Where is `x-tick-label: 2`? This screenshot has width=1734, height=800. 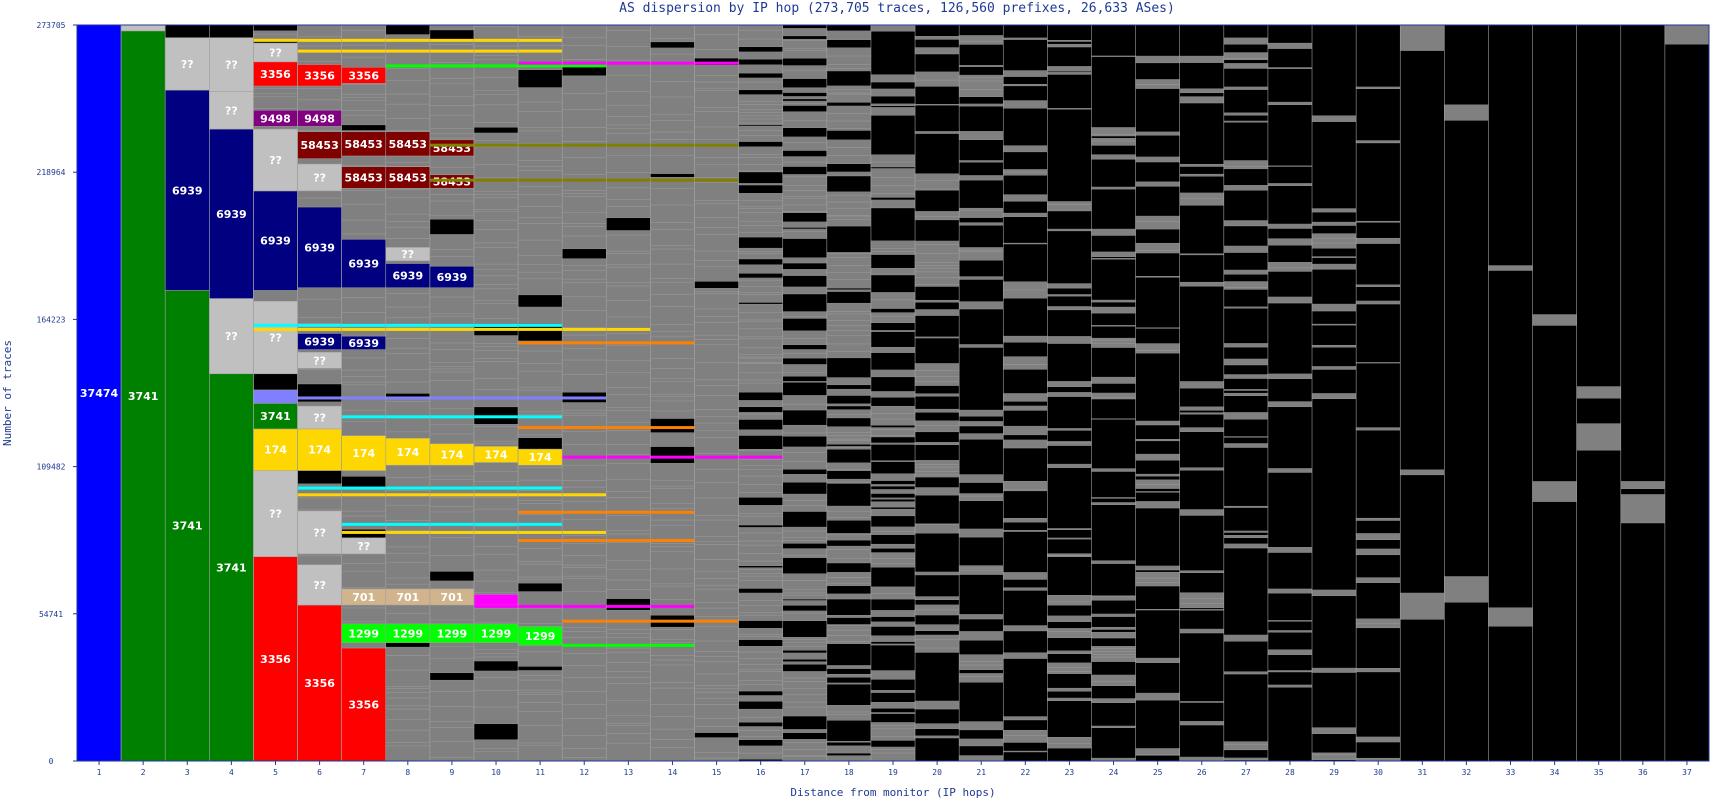
x-tick-label: 2 is located at coordinates (143, 772).